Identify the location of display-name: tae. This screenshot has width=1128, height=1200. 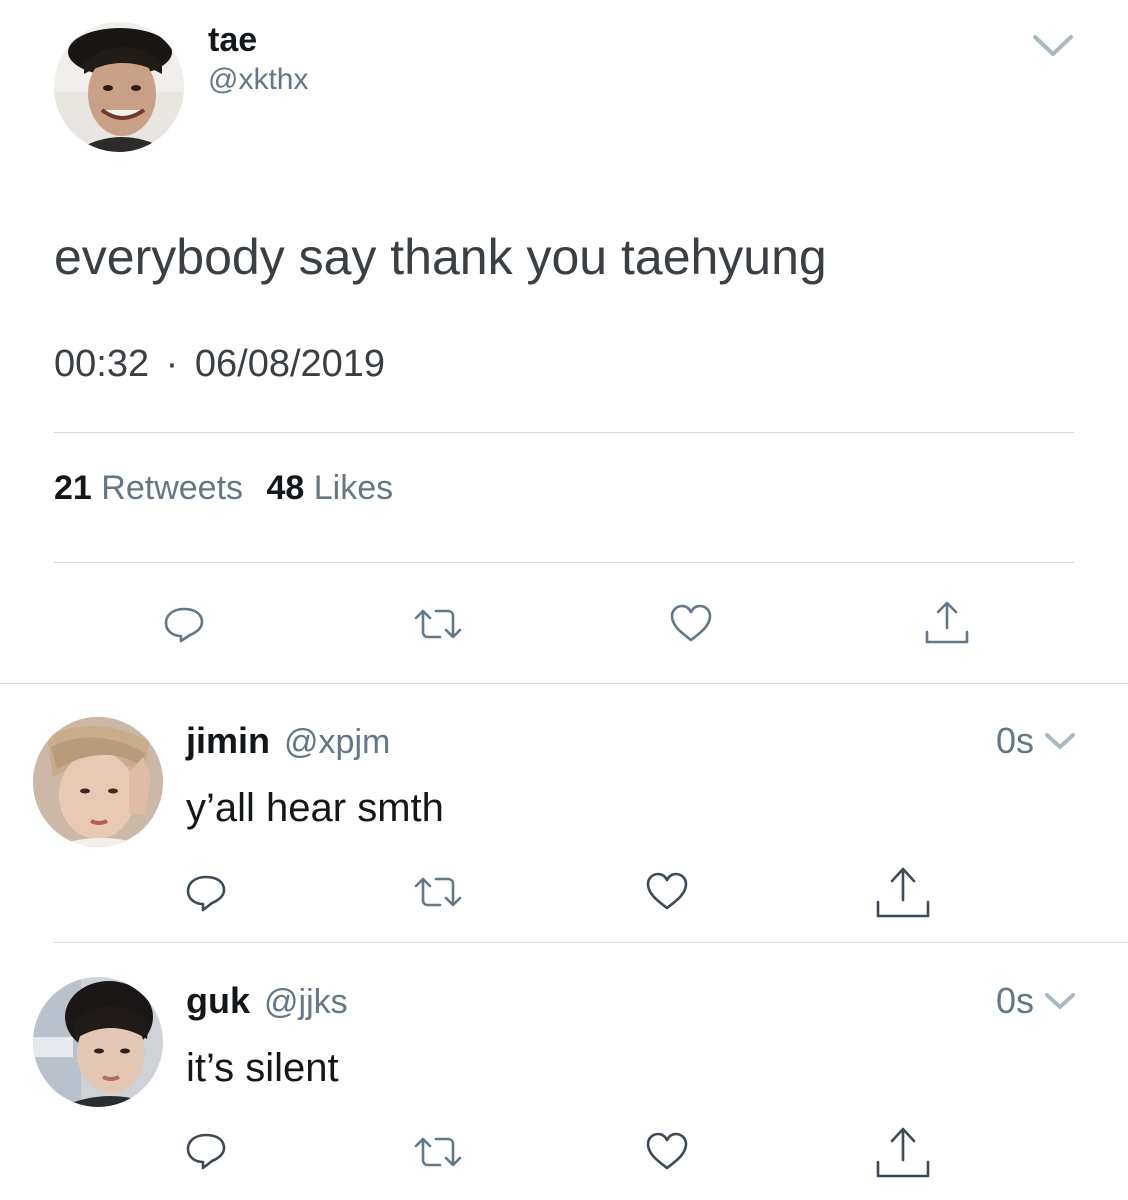
(232, 40).